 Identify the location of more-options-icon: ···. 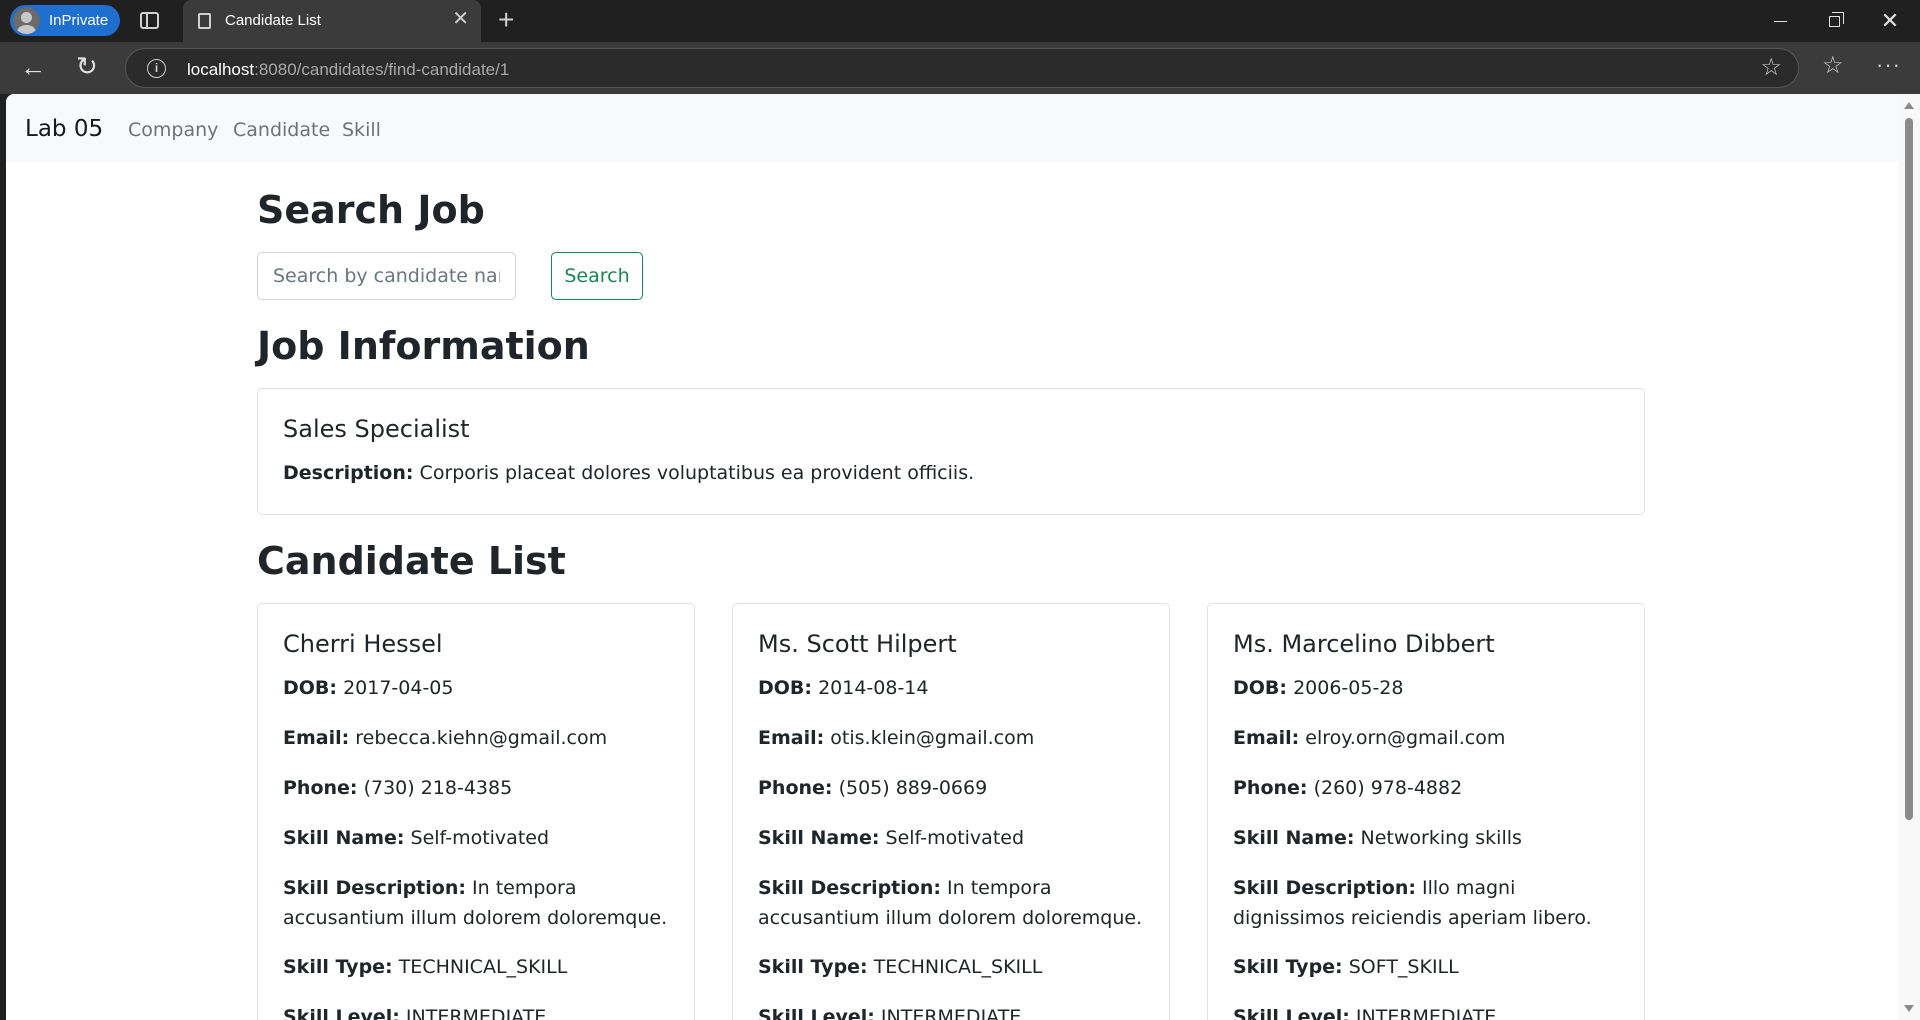
(1888, 65).